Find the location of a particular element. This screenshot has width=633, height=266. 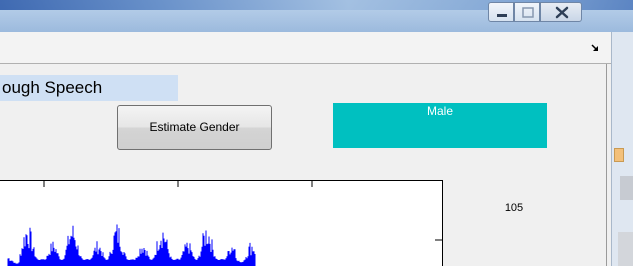

waveform-trace is located at coordinates (131, 245).